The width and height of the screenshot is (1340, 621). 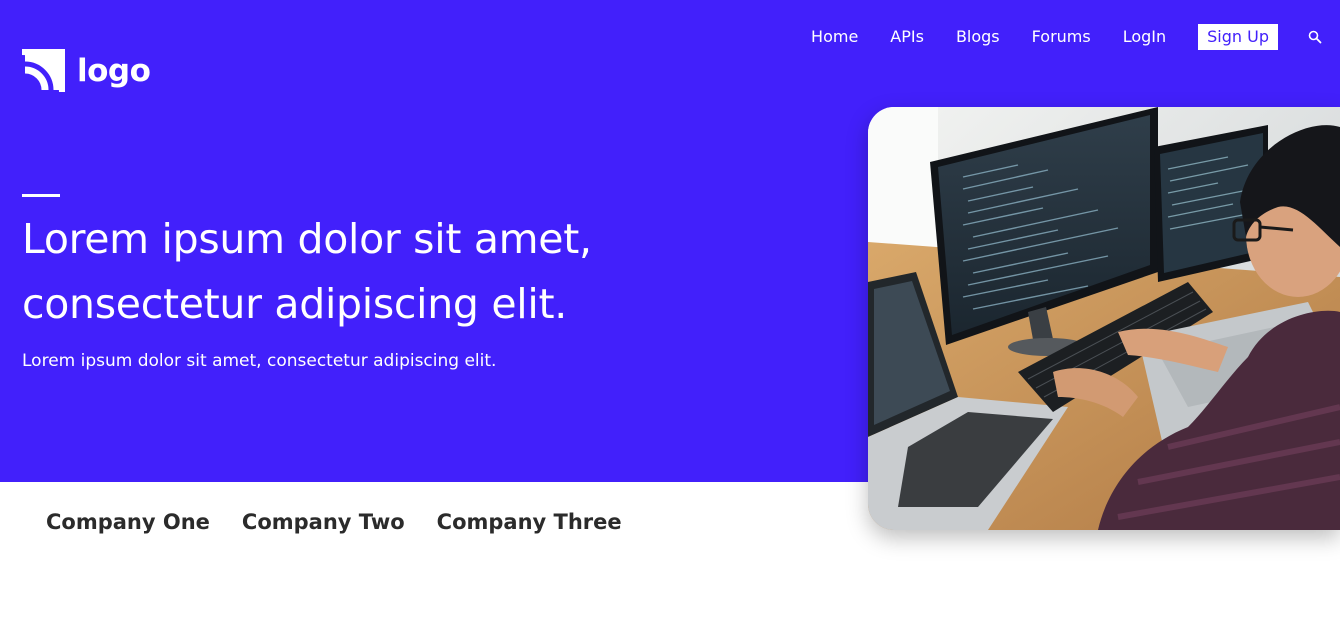 What do you see at coordinates (529, 522) in the screenshot?
I see `company-three: Company Three` at bounding box center [529, 522].